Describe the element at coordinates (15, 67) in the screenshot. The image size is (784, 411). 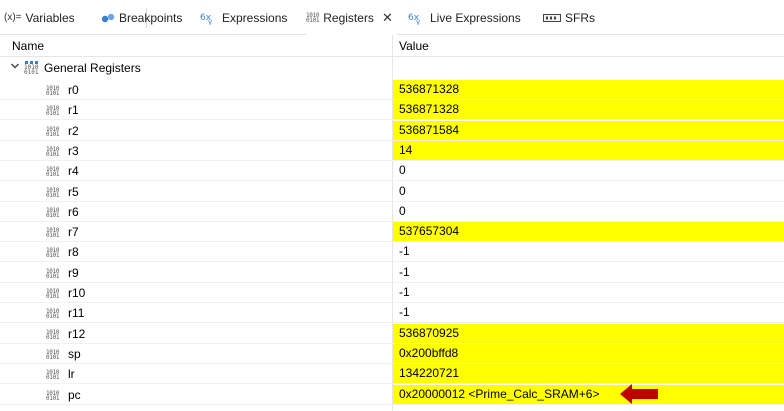
I see `chevron-down-icon` at that location.